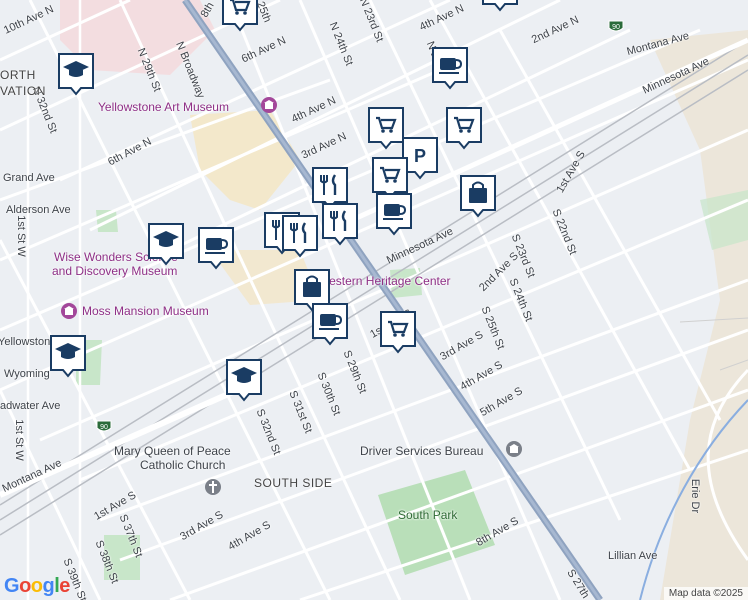 This screenshot has height=600, width=748. I want to click on government-building-icon, so click(514, 449).